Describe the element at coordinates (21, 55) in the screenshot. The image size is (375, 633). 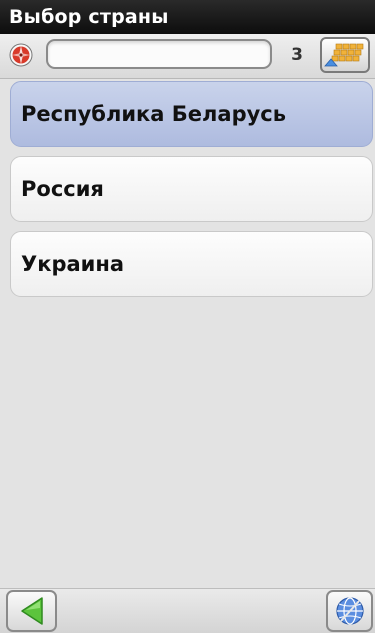
I see `compass-icon` at that location.